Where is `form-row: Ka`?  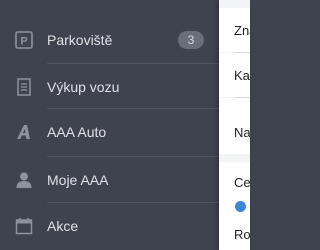
form-row: Ka is located at coordinates (234, 75).